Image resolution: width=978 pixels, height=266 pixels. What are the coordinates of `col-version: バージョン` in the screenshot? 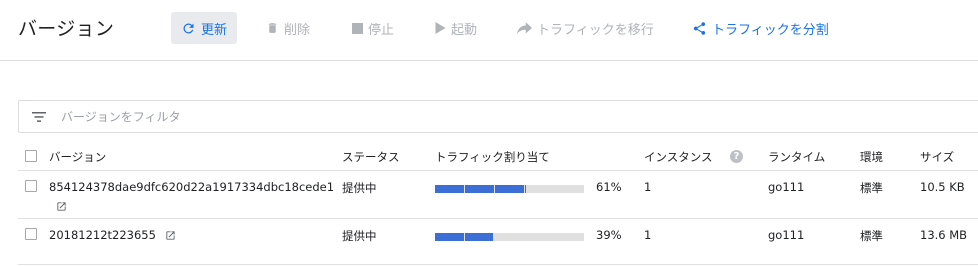 It's located at (77, 157).